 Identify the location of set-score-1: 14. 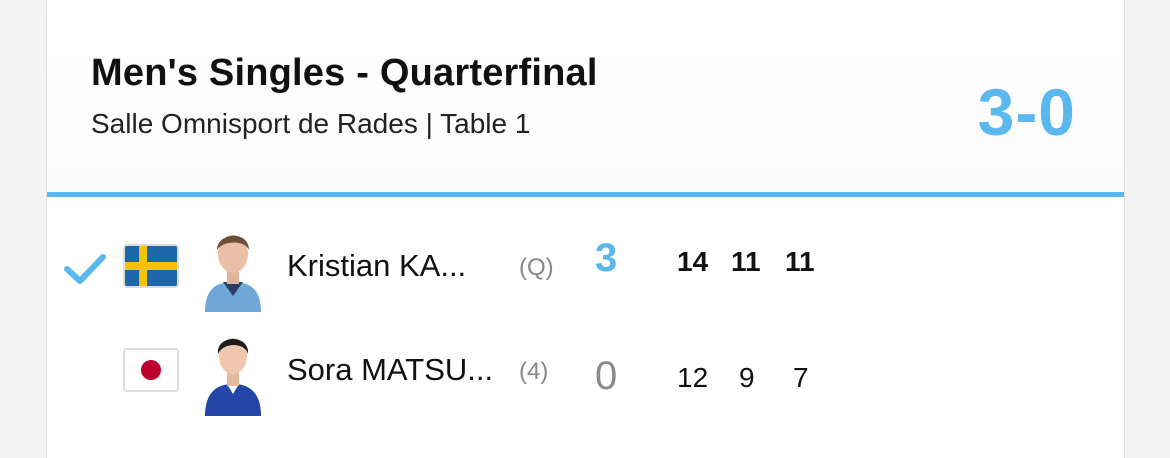
(693, 261).